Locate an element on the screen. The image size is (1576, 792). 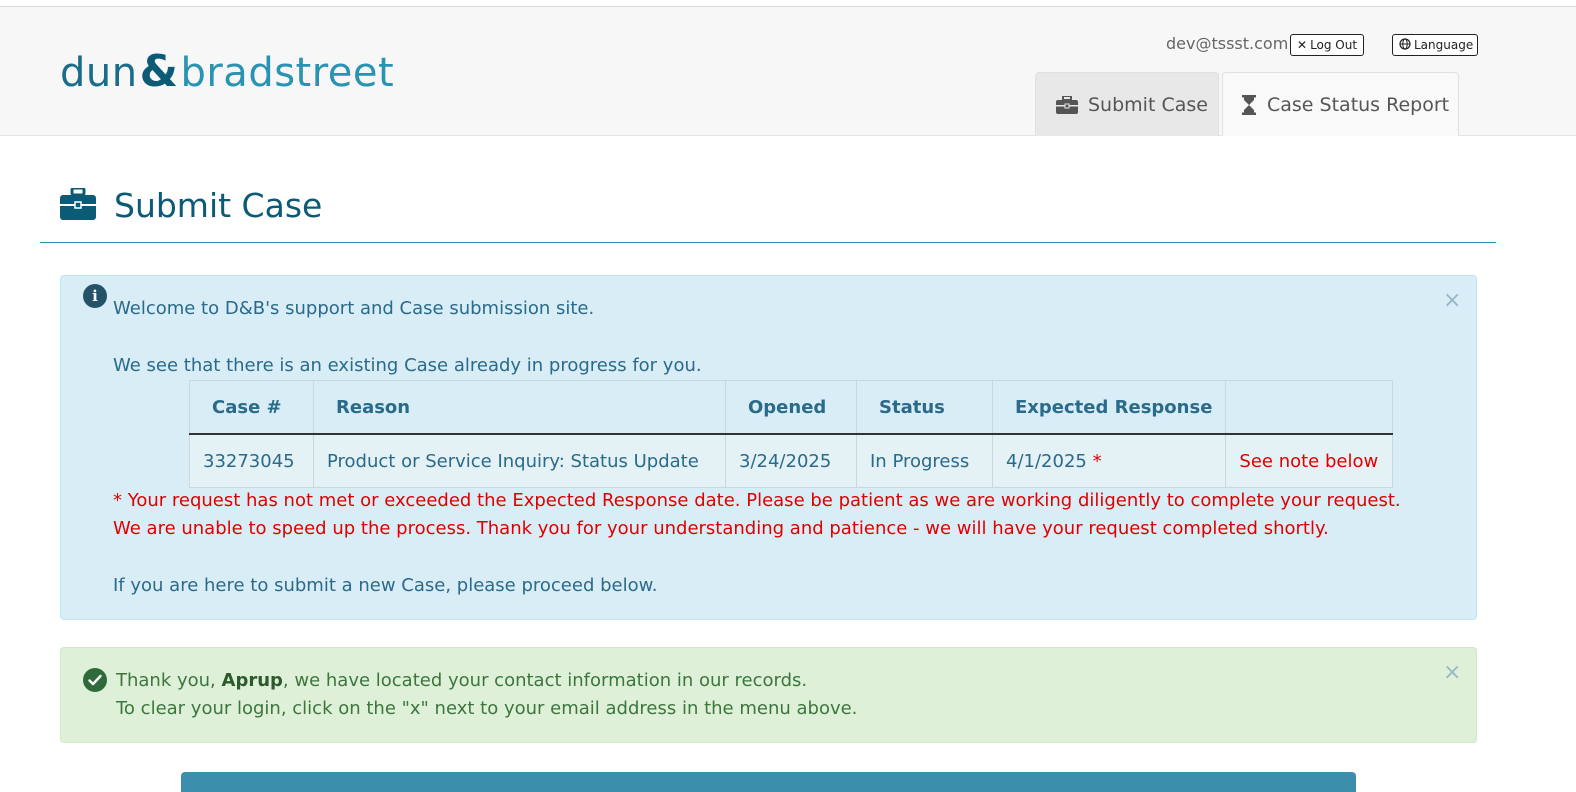
language-button: Language is located at coordinates (1435, 45).